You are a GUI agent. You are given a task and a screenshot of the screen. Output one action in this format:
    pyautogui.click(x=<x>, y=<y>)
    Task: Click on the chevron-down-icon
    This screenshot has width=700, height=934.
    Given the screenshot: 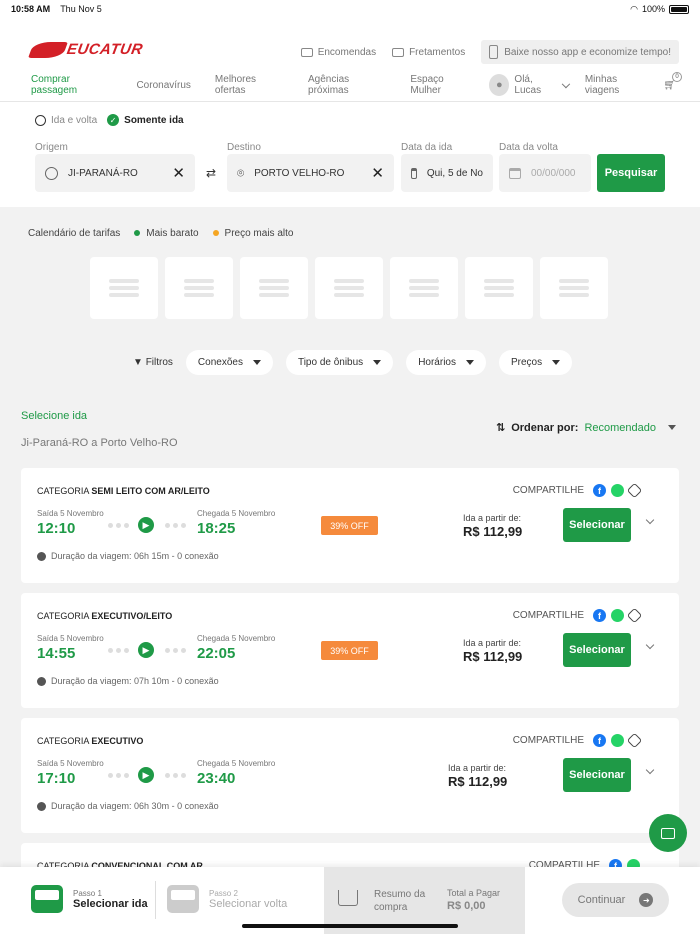 What is the action you would take?
    pyautogui.click(x=566, y=83)
    